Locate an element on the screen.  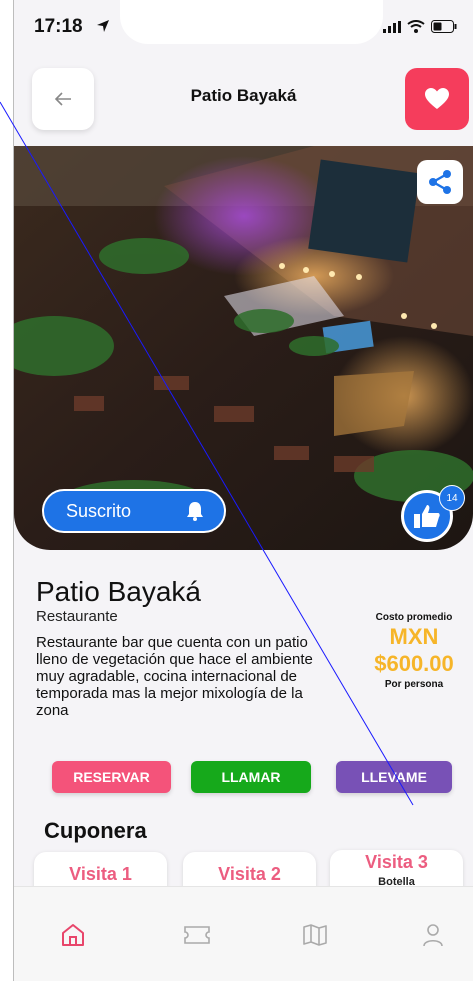
heart-icon is located at coordinates (437, 98).